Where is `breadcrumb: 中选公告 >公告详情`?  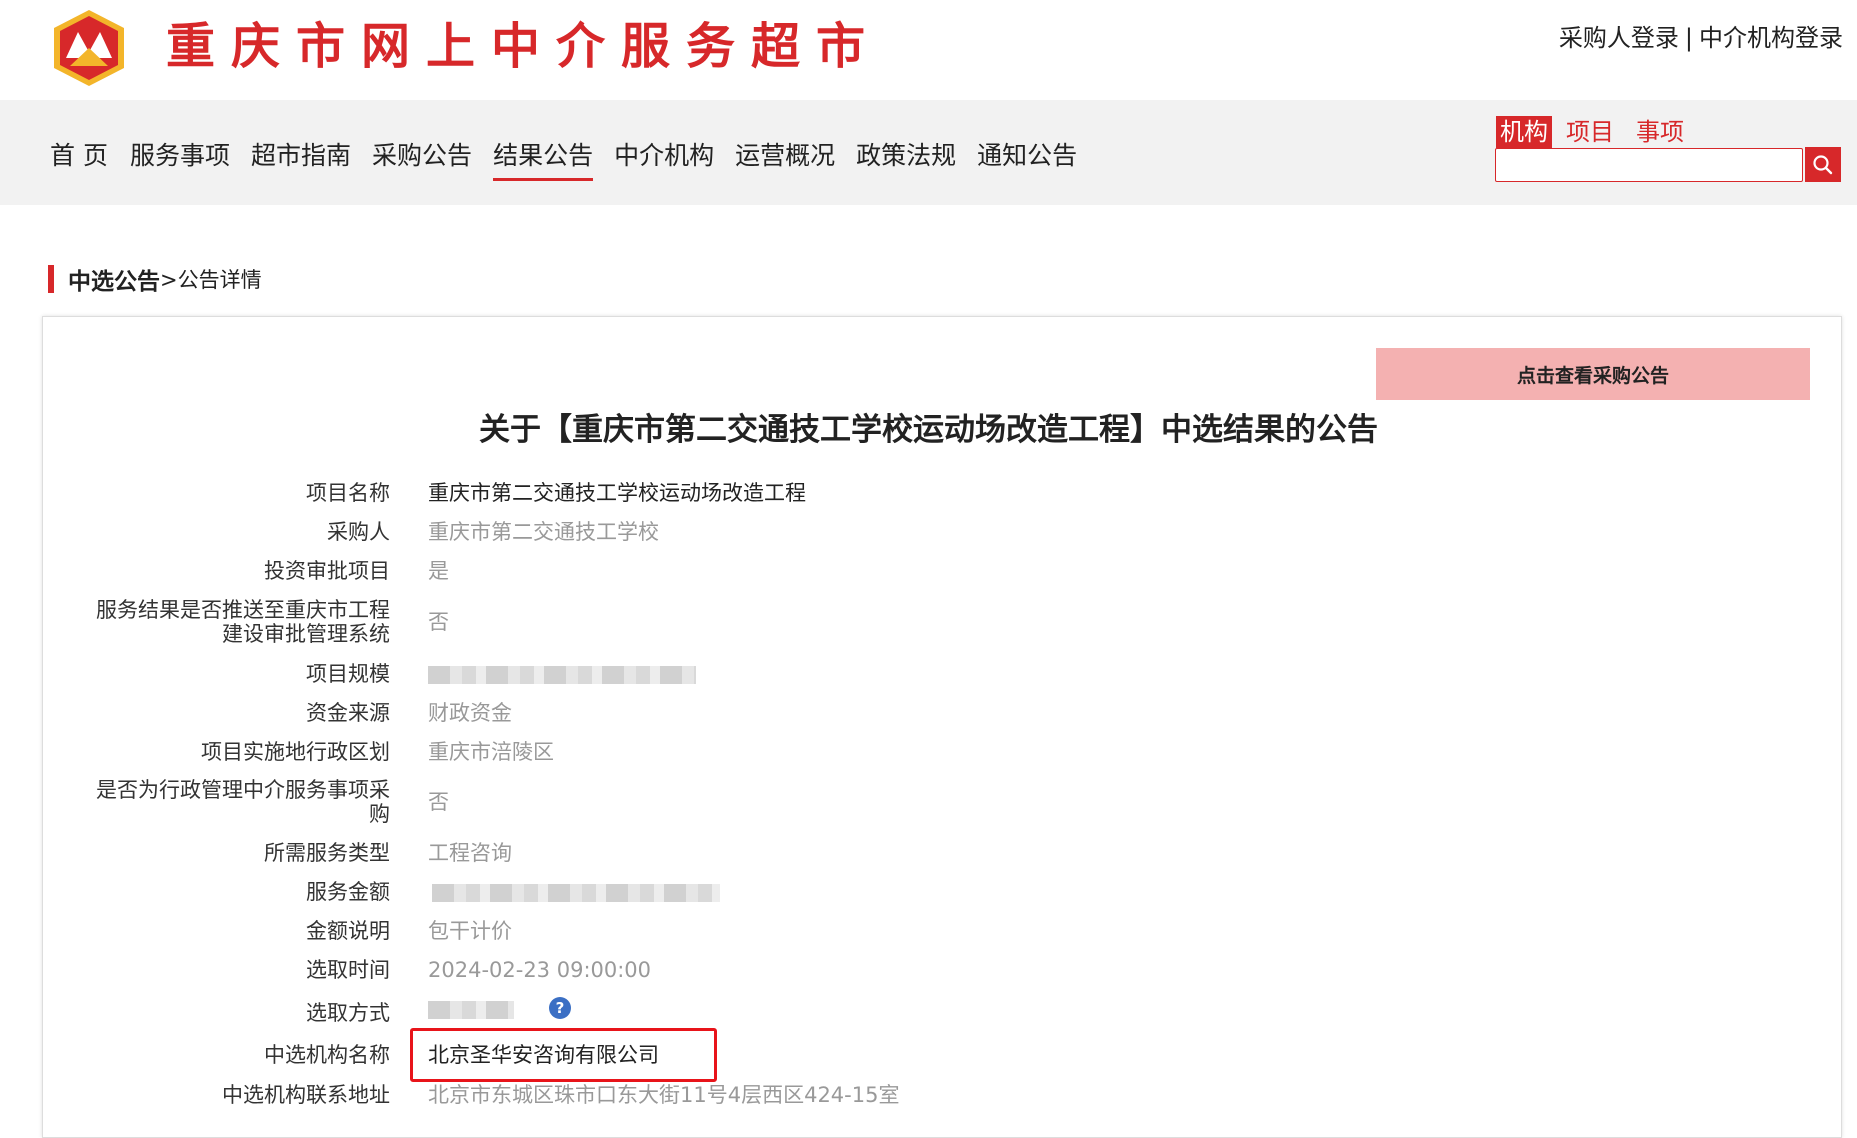 breadcrumb: 中选公告 >公告详情 is located at coordinates (155, 279).